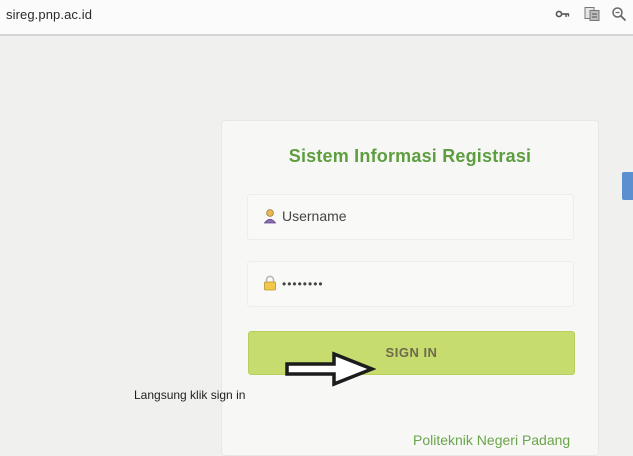 The image size is (633, 456). What do you see at coordinates (492, 440) in the screenshot?
I see `footer-institution: Politeknik Negeri Padang` at bounding box center [492, 440].